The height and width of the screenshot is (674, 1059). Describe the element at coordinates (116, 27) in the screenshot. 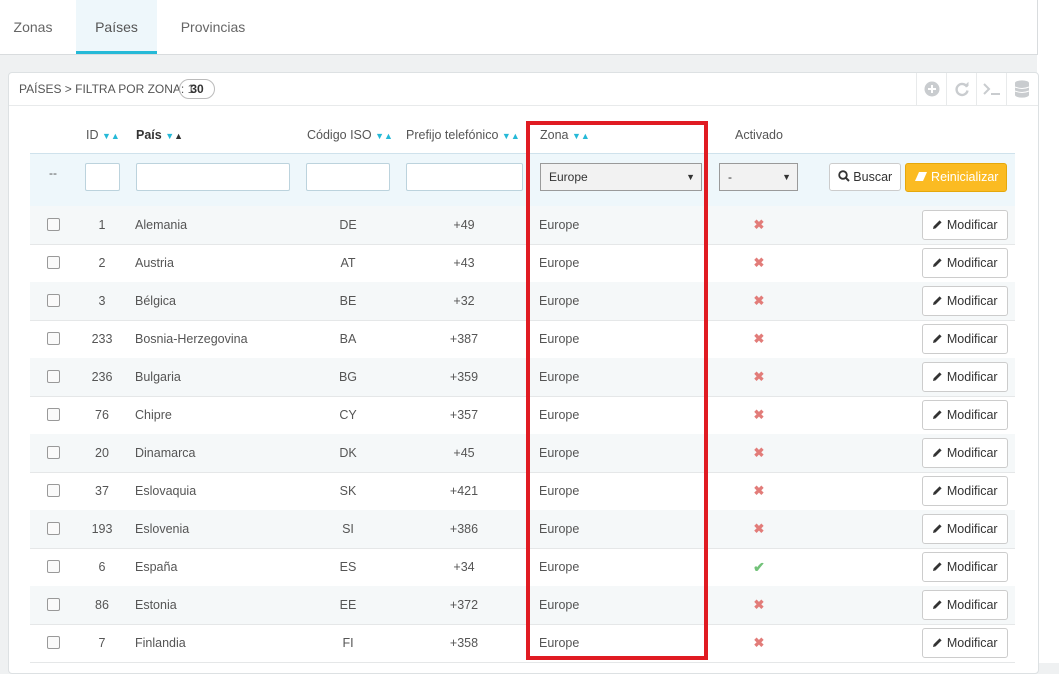

I see `tab-paises: Países` at that location.